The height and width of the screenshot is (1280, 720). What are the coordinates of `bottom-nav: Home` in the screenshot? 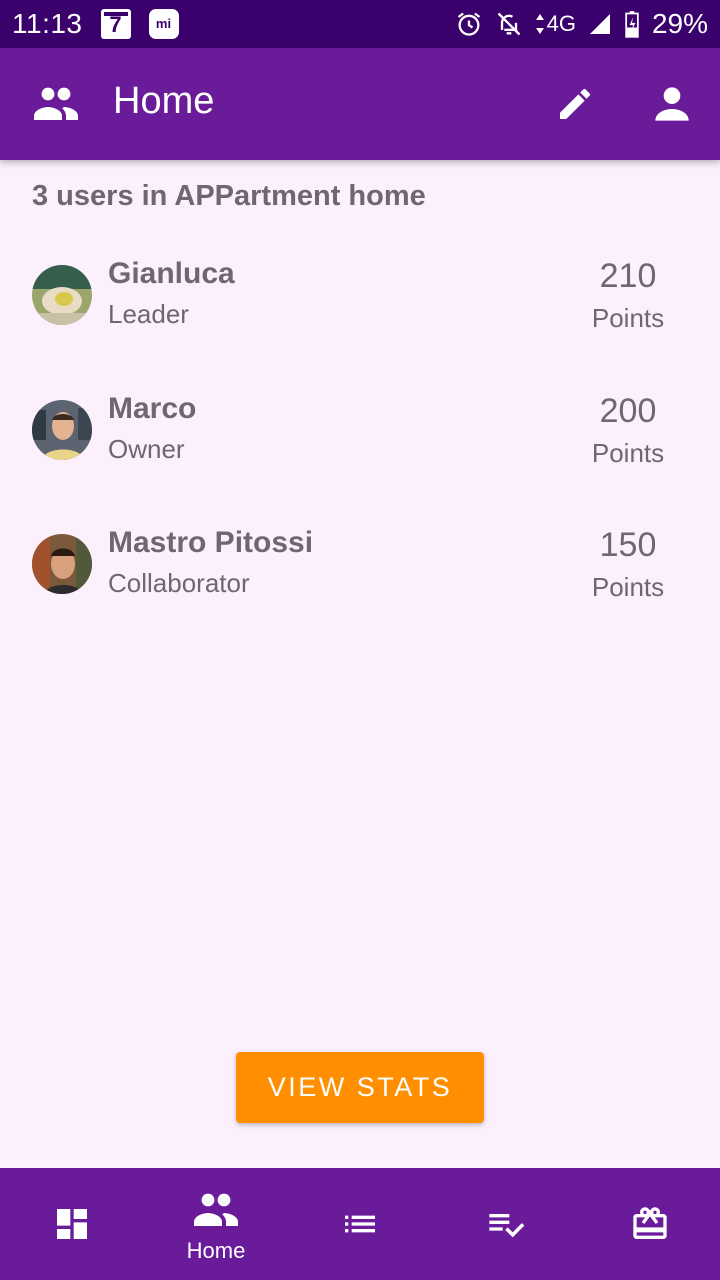 It's located at (360, 1224).